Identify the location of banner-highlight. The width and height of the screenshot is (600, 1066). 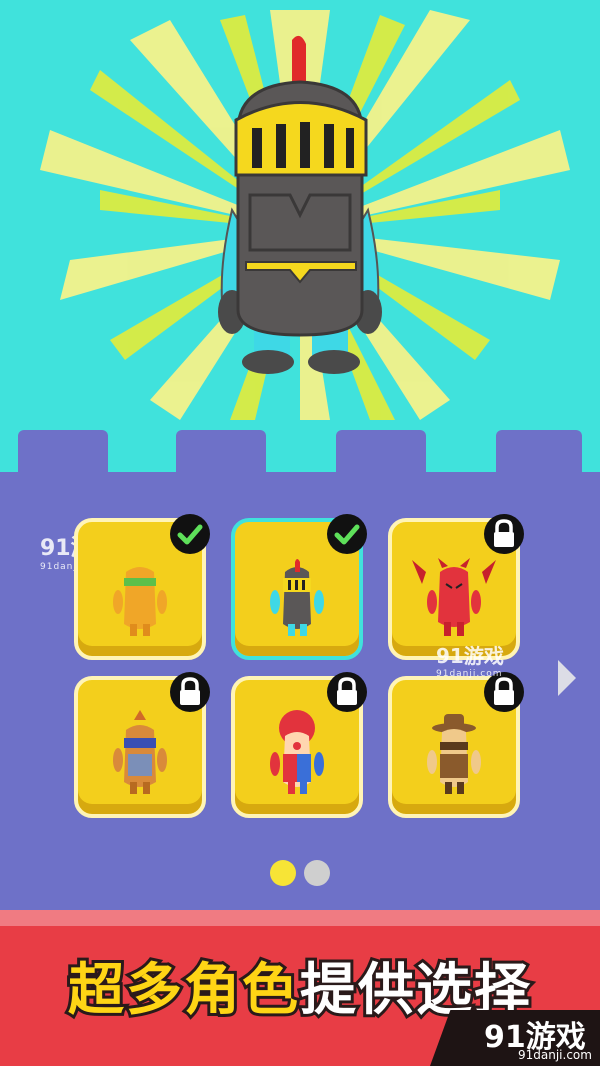
(300, 918).